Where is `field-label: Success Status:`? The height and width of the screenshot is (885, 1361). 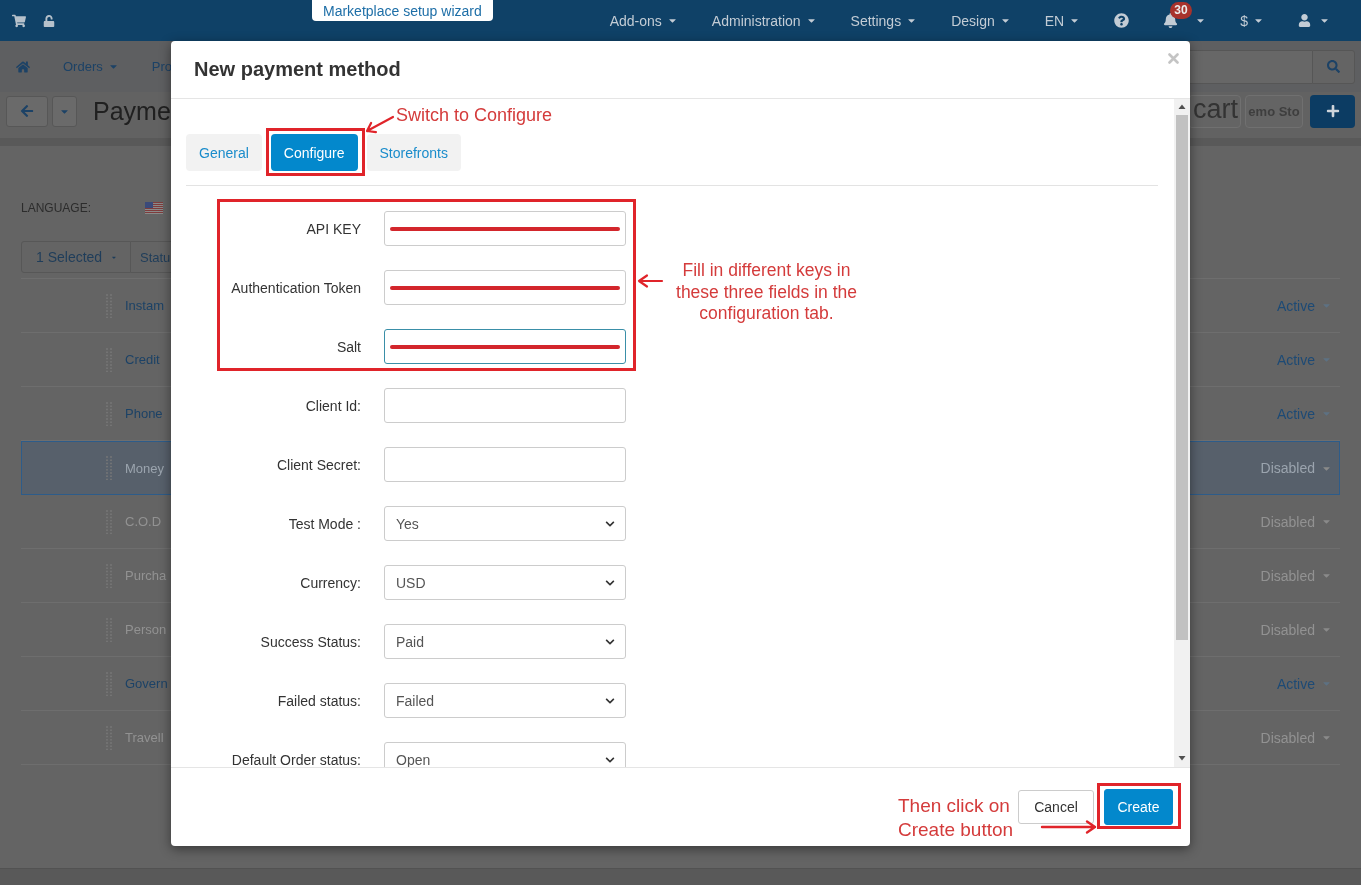
field-label: Success Status: is located at coordinates (310, 641).